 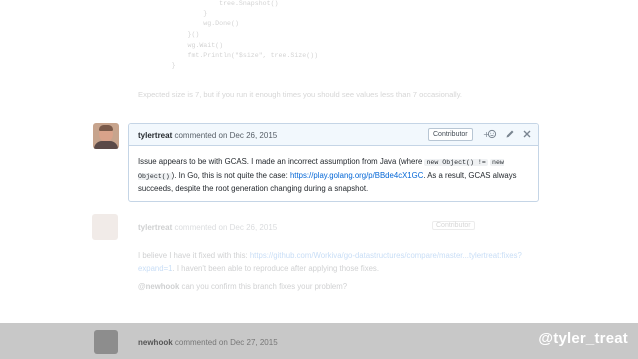 I want to click on playground-link: https://play.golang.org/p/BBde4cX1GC, so click(x=356, y=175).